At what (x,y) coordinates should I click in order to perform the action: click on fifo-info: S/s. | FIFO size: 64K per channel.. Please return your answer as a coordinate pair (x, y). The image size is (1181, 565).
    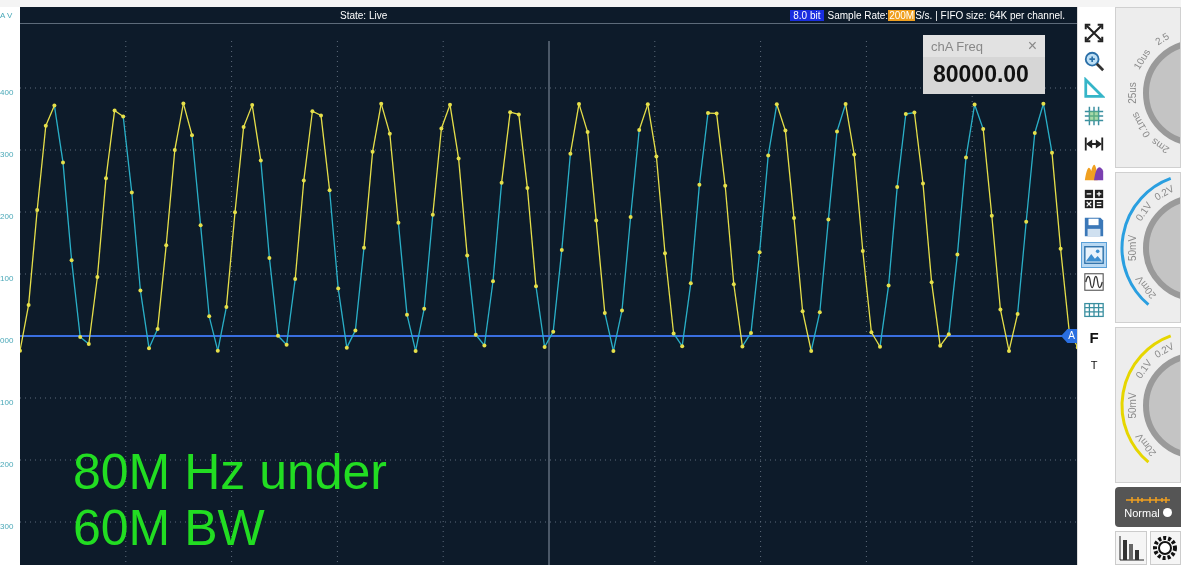
    Looking at the image, I should click on (990, 15).